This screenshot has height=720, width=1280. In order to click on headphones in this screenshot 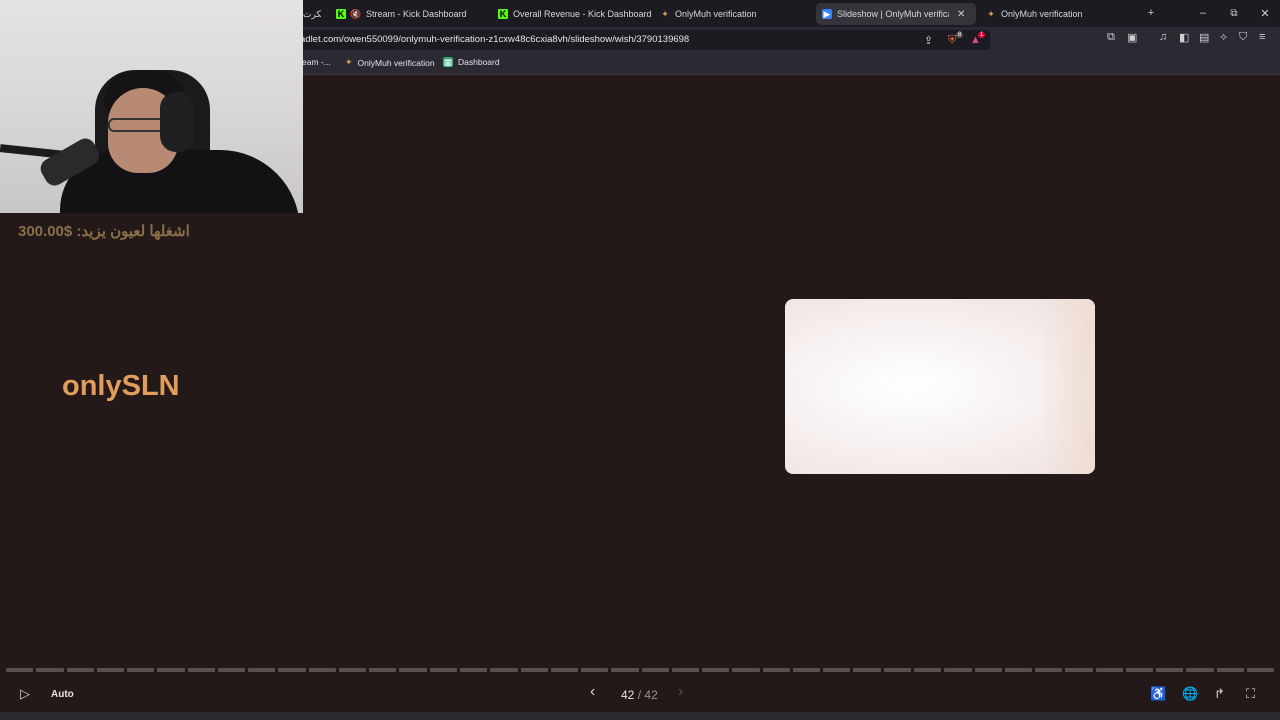, I will do `click(177, 122)`.